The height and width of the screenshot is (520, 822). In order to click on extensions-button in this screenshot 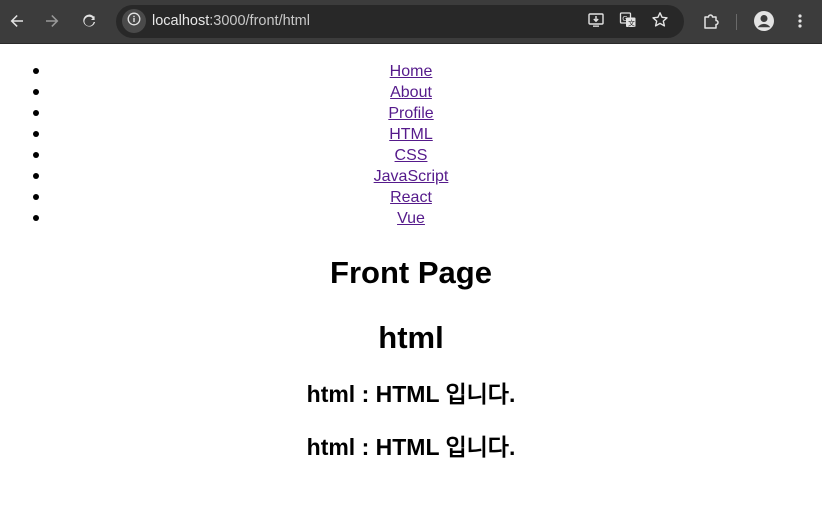, I will do `click(711, 21)`.